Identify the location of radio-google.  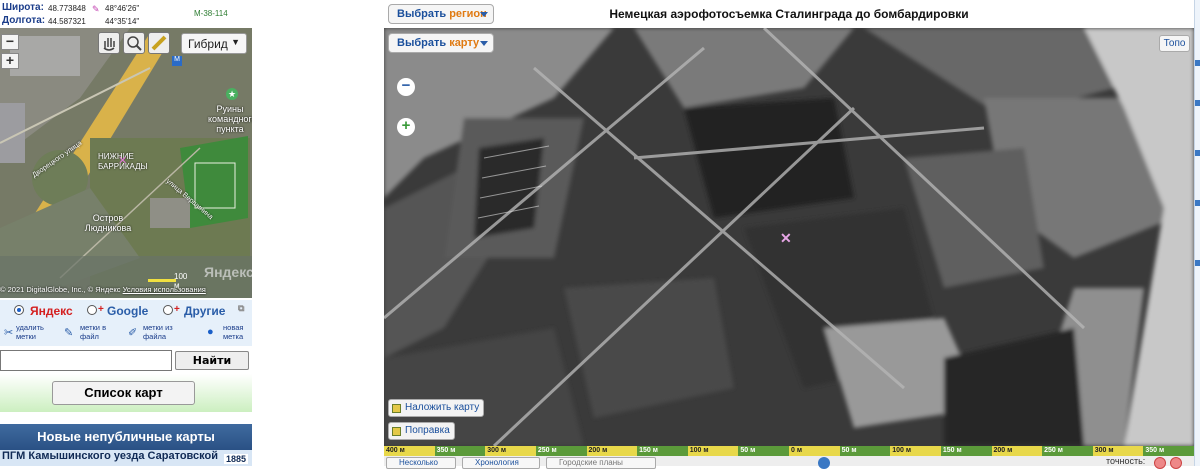
(92, 310).